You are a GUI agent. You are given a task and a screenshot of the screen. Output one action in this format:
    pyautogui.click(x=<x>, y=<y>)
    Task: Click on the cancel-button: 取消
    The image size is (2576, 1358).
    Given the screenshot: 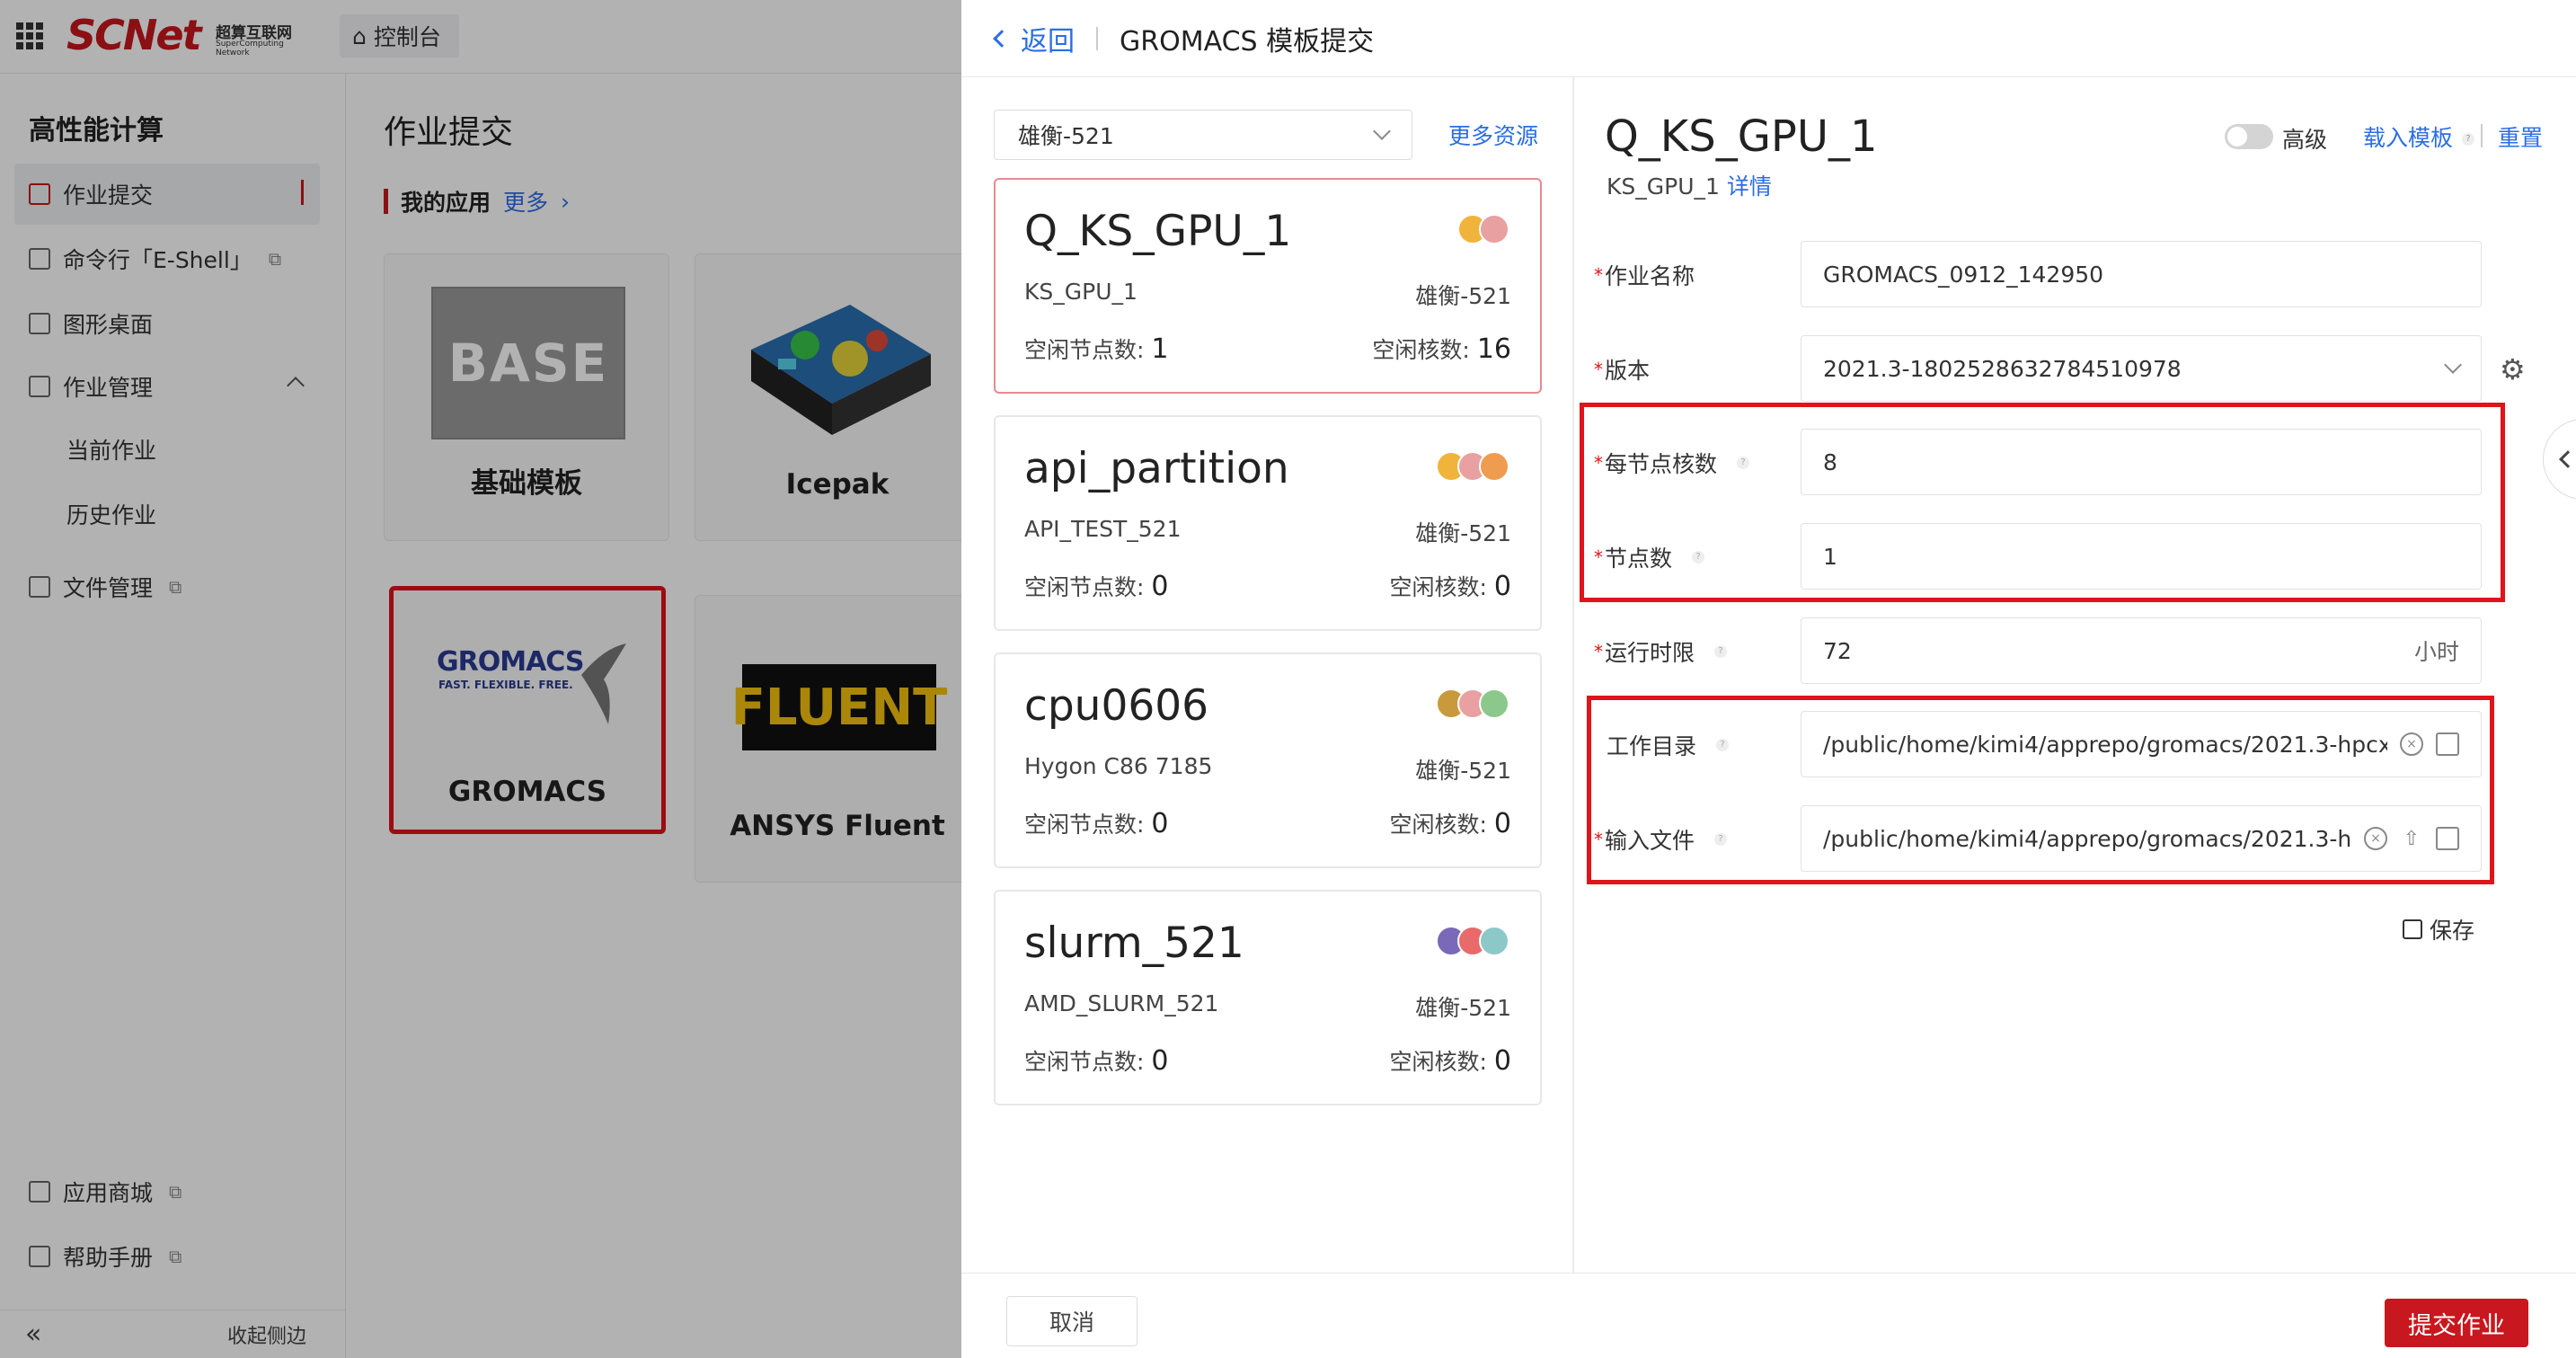 What is the action you would take?
    pyautogui.click(x=1072, y=1321)
    